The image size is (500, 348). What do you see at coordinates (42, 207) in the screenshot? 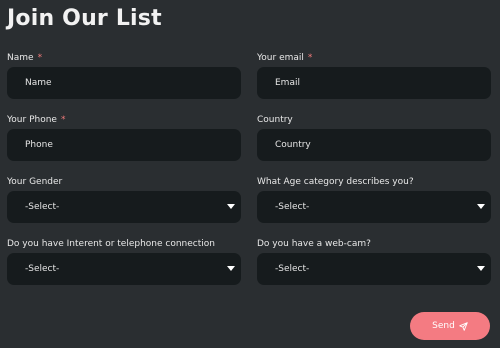
I see `gender-select-value: -Select-` at bounding box center [42, 207].